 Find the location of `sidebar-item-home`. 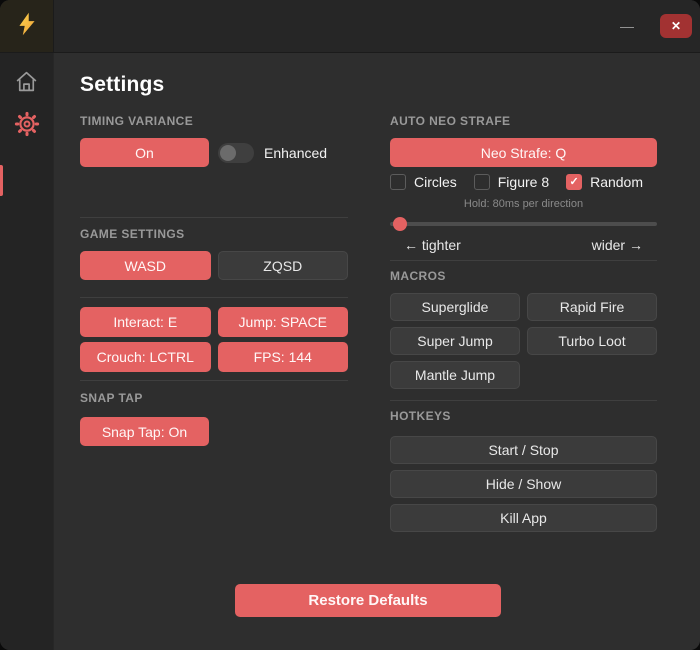

sidebar-item-home is located at coordinates (26, 83).